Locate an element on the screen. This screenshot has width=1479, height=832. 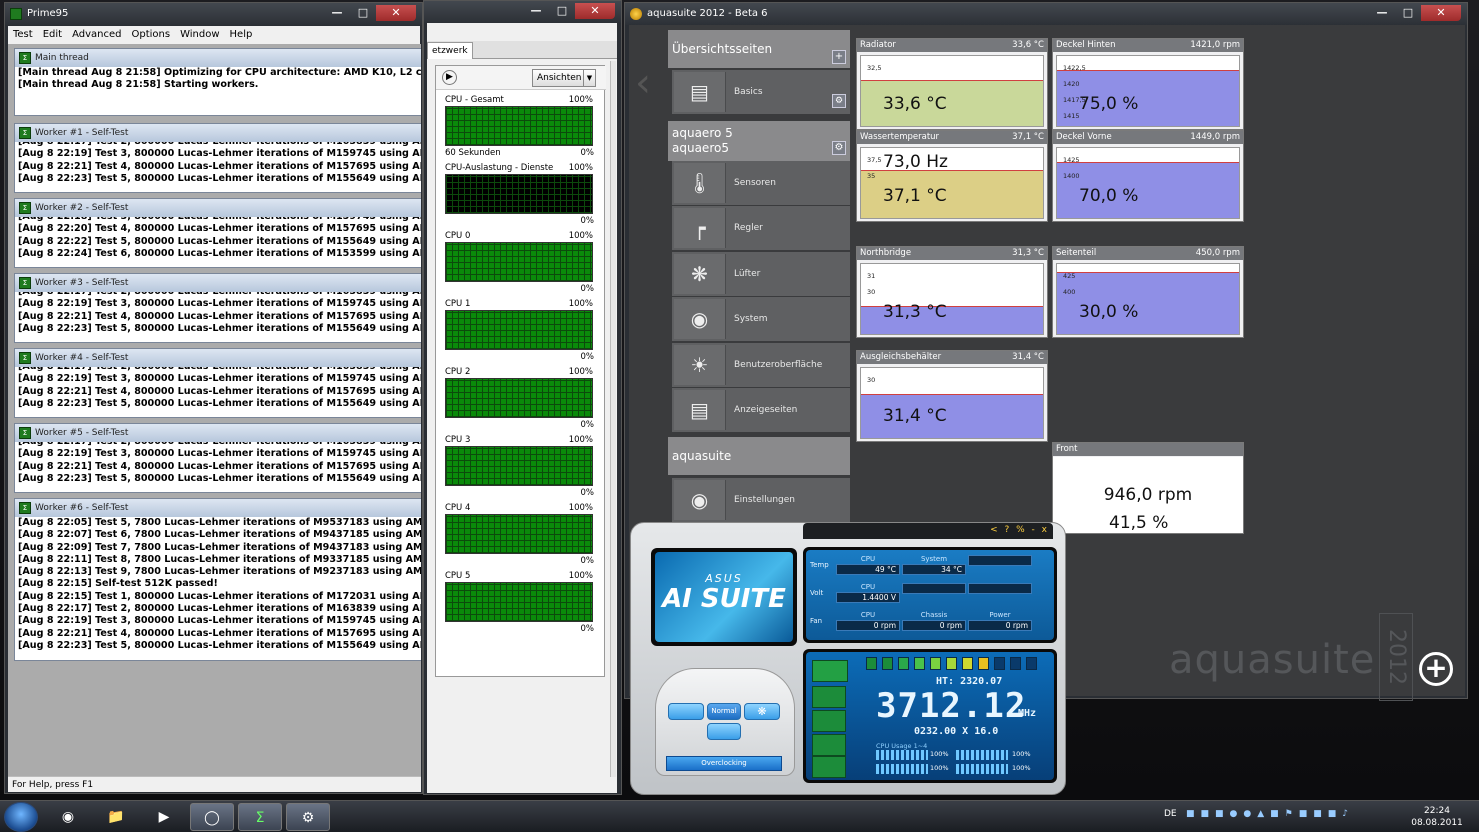
views-dropdown: Ansichten ▼ is located at coordinates (564, 78).